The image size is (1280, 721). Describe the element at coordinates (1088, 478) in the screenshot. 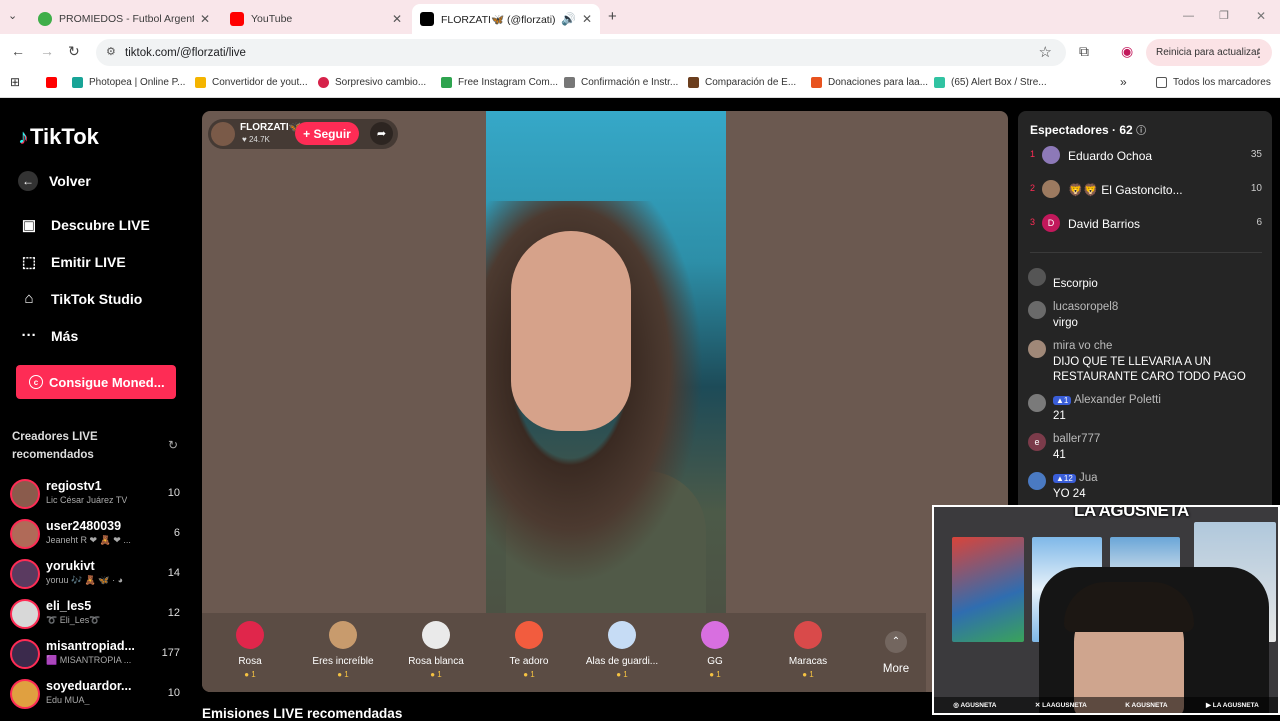

I see `message-user-name: Jua` at that location.